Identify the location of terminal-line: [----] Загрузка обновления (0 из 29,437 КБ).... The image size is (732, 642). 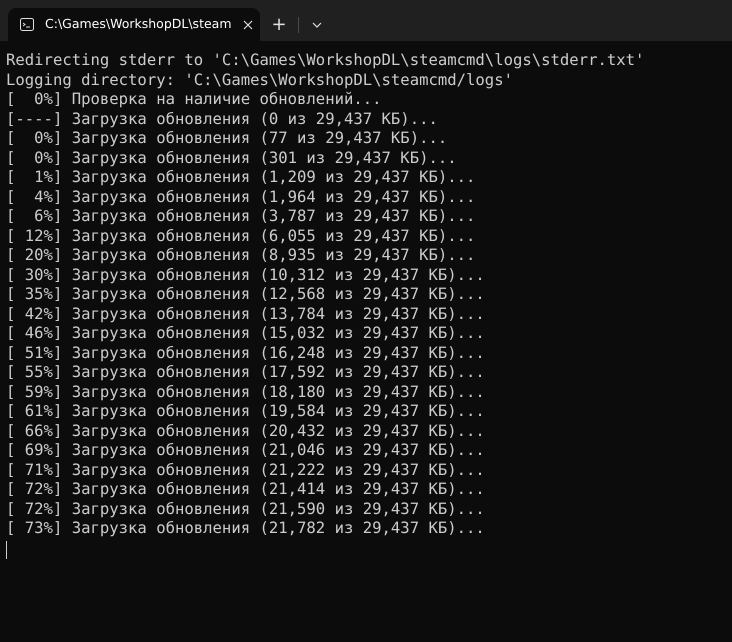
(222, 119).